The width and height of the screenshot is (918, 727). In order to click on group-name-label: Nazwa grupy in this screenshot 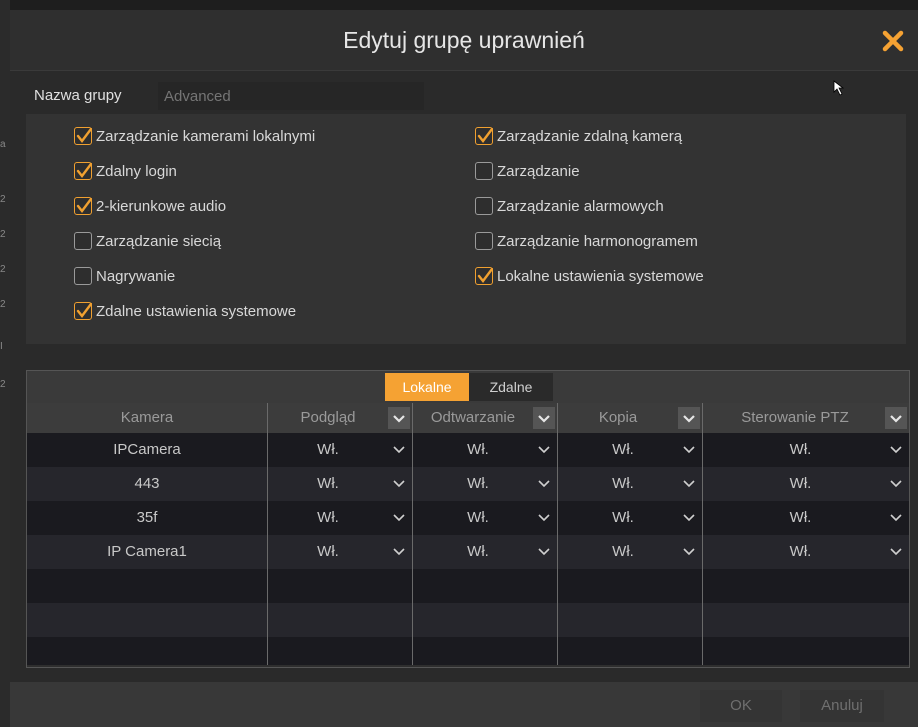, I will do `click(78, 95)`.